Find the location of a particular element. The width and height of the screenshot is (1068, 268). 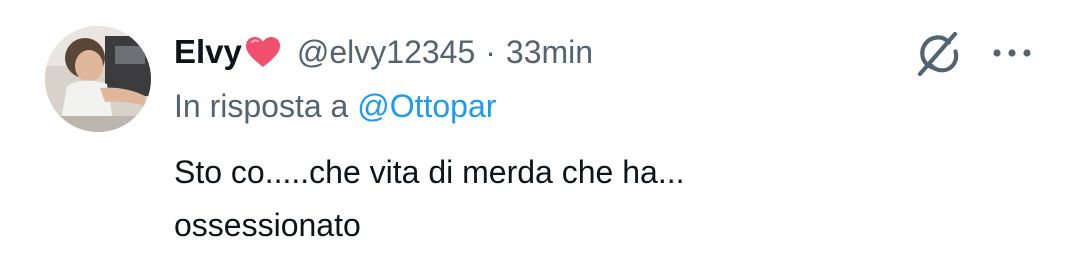

avatar is located at coordinates (98, 79).